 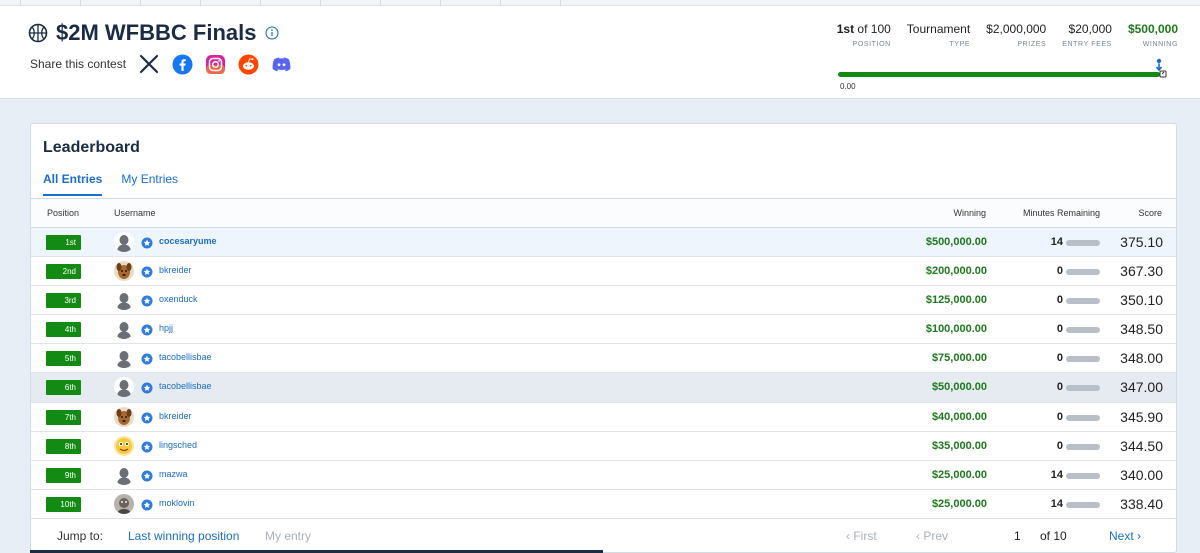 What do you see at coordinates (871, 44) in the screenshot?
I see `position-label: POSITION` at bounding box center [871, 44].